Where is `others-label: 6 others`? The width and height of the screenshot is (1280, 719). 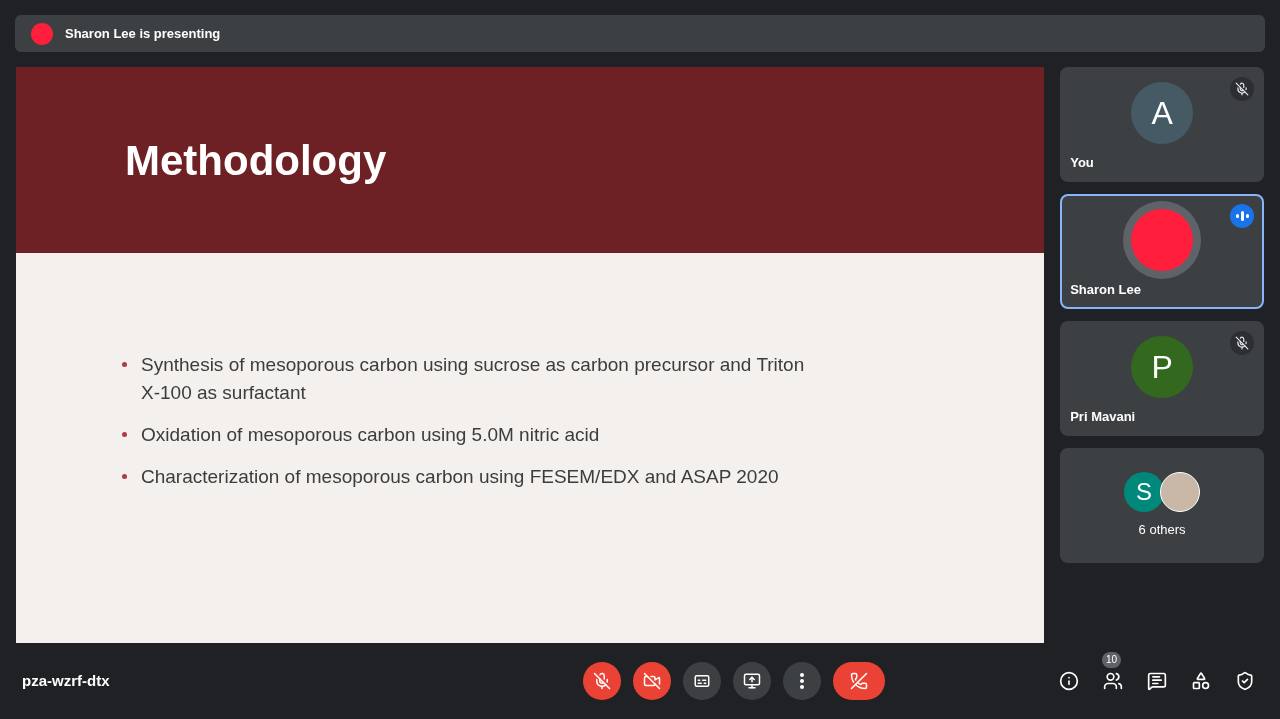 others-label: 6 others is located at coordinates (1162, 529).